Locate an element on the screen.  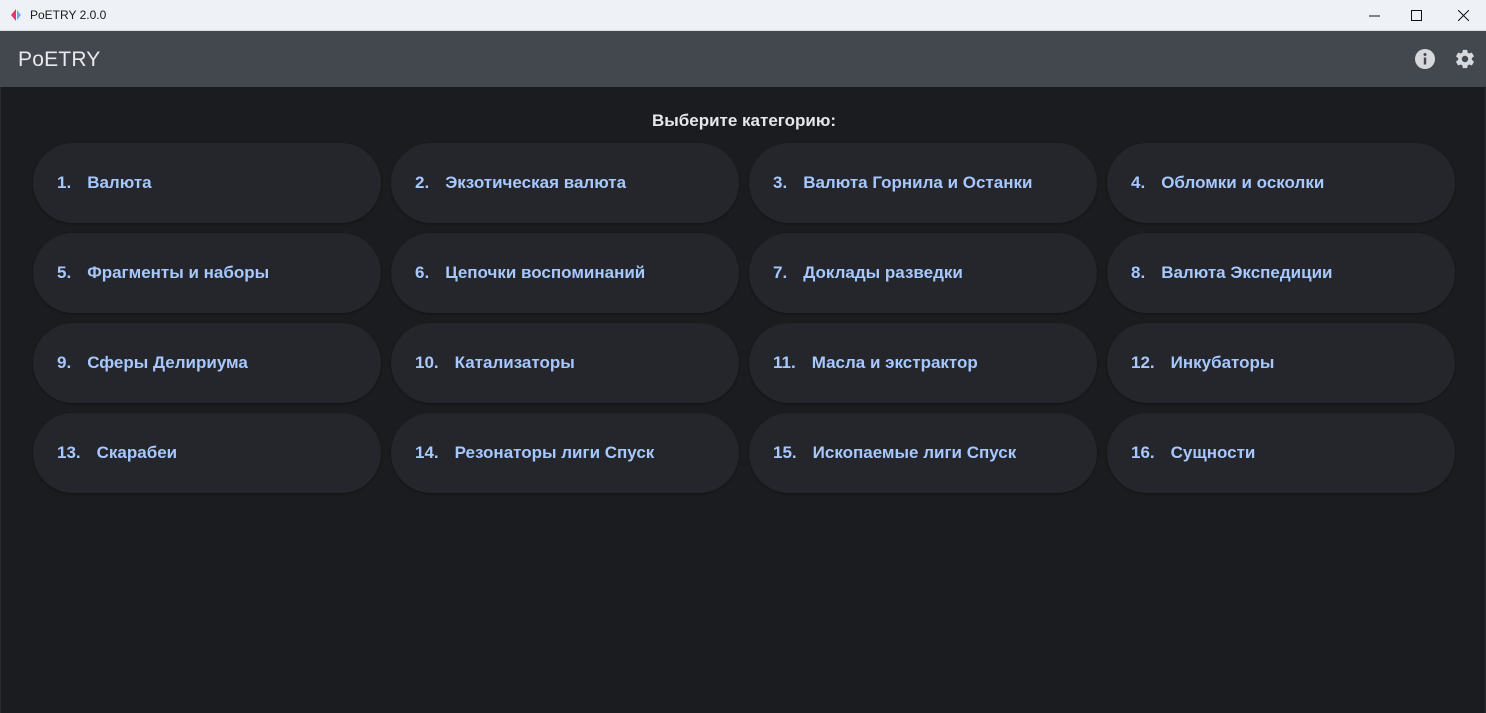
category-button-6: 6. Цепочки воспоминаний is located at coordinates (565, 273).